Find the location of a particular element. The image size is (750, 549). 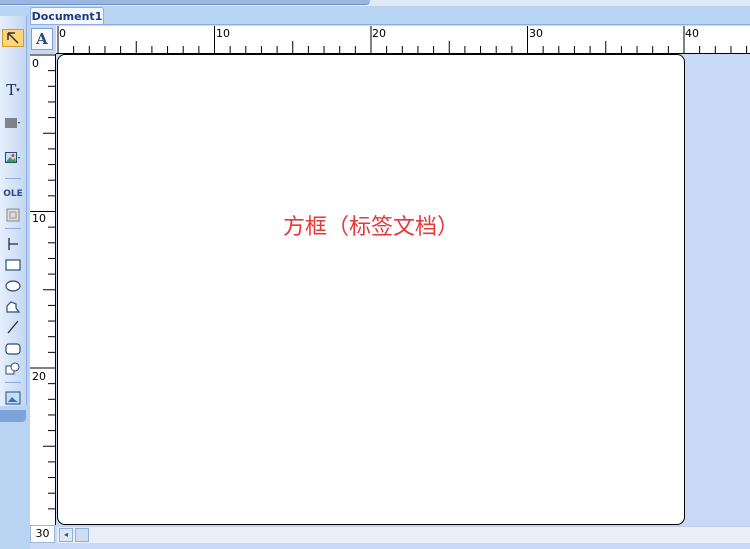

rectangle-tool-button is located at coordinates (13, 265).